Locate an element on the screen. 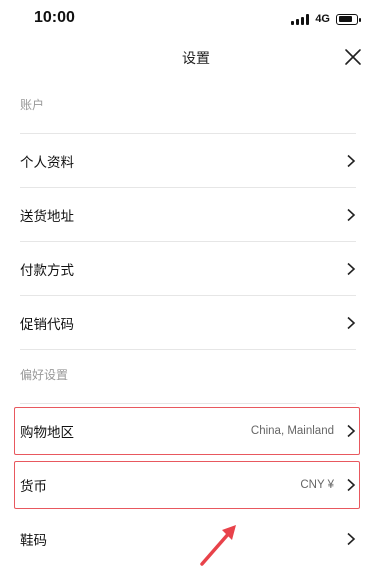  settings-row-shopping-region: 购物地区 China, Mainland is located at coordinates (187, 431).